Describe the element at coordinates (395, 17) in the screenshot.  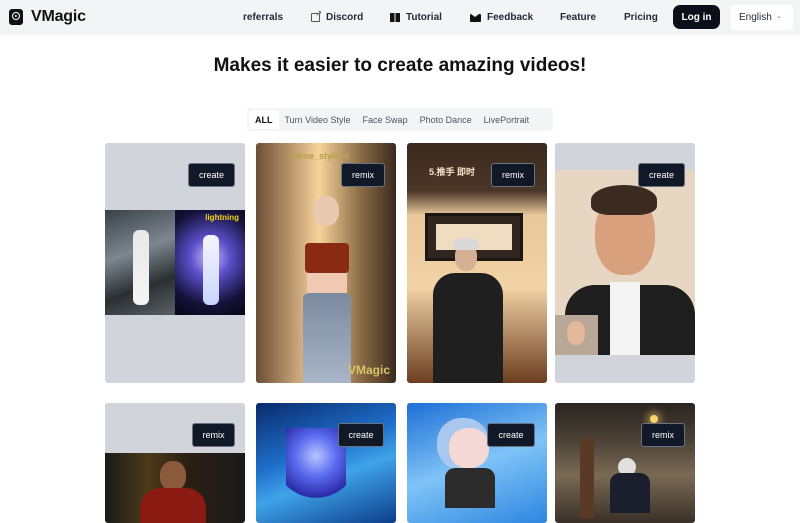
I see `book-icon` at that location.